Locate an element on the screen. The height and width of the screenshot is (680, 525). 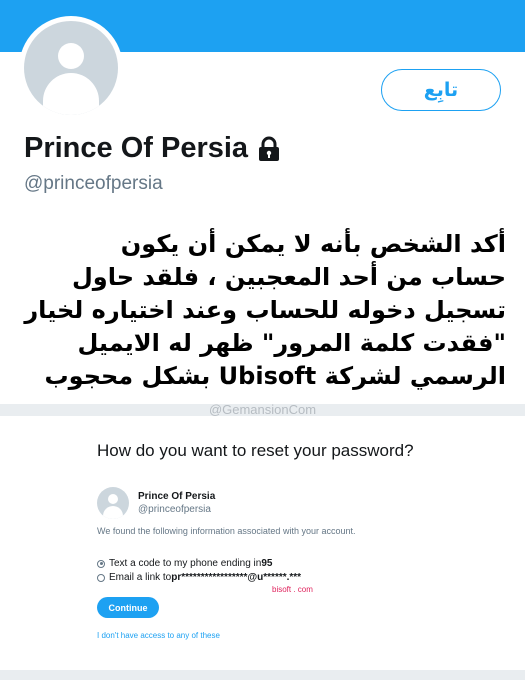
option-phone-label: Text a code to my phone ending in is located at coordinates (185, 563).